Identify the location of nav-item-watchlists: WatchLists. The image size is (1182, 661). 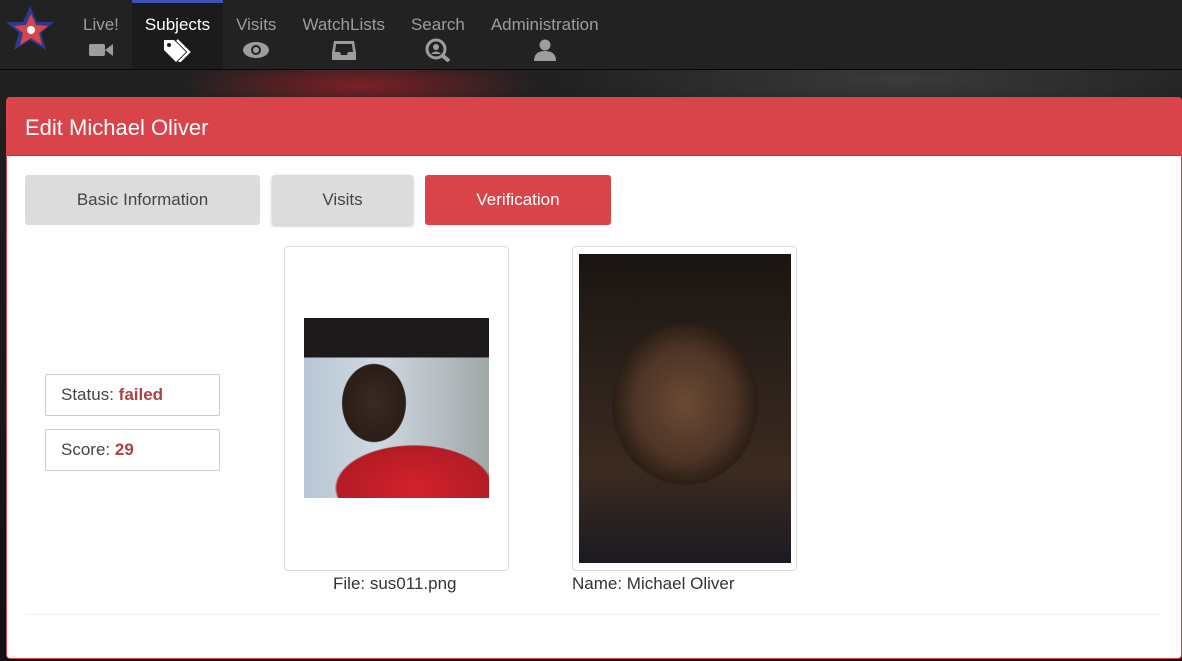
(343, 34).